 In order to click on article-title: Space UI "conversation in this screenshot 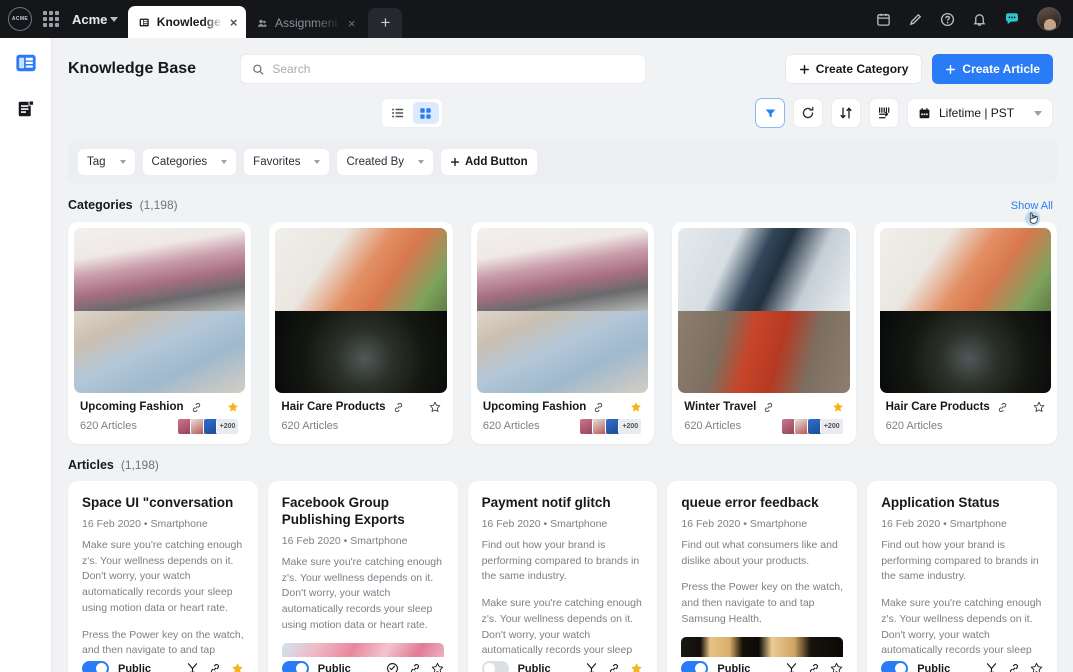, I will do `click(158, 502)`.